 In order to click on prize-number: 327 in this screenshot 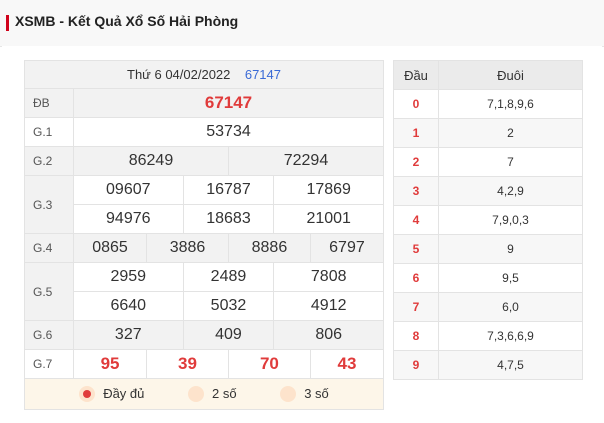, I will do `click(128, 335)`.